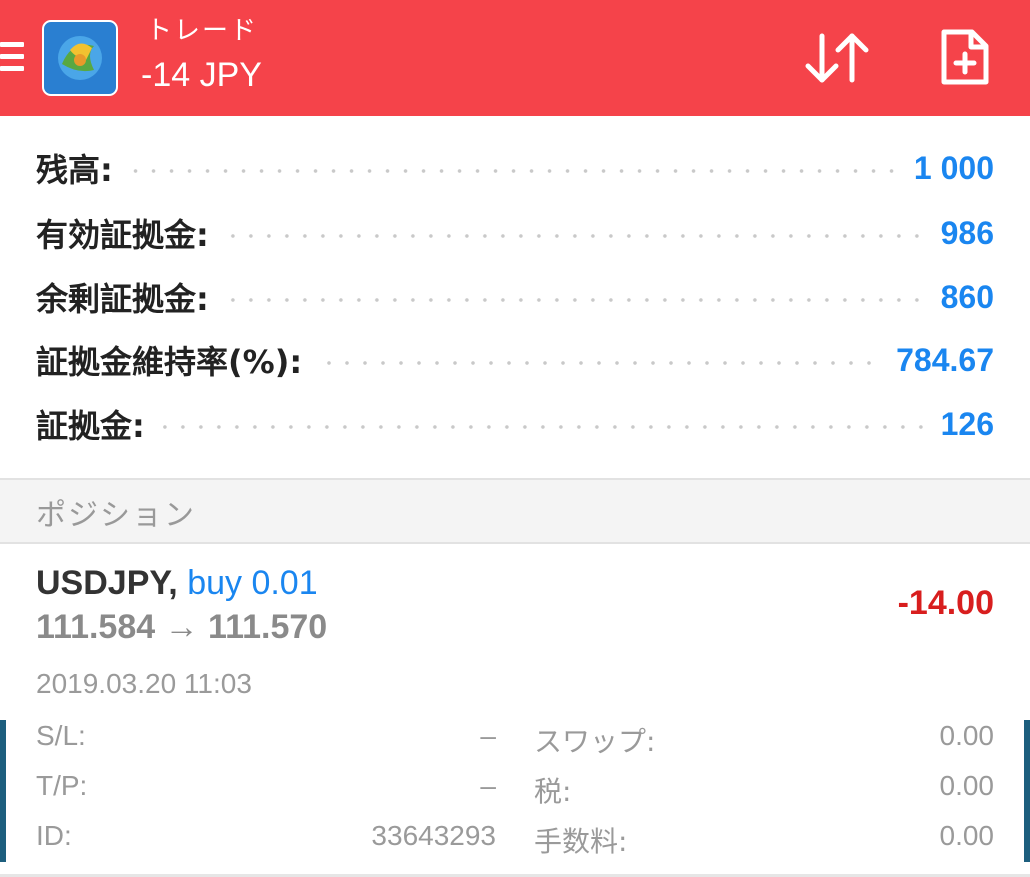 This screenshot has width=1030, height=877. I want to click on position-open-time: 2019.03.20 11:03, so click(144, 683).